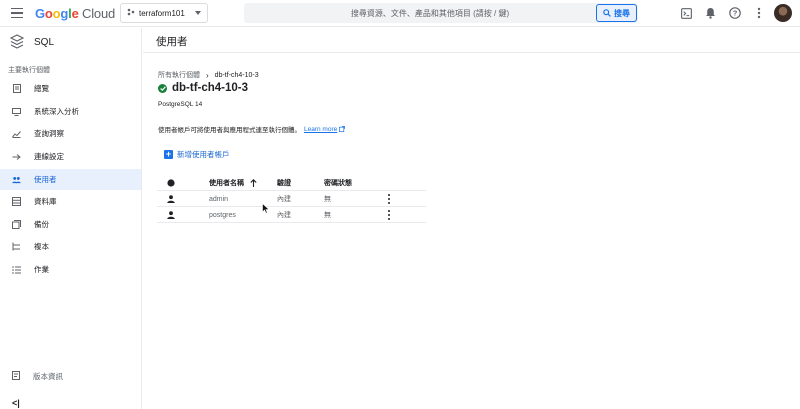 The height and width of the screenshot is (409, 800). Describe the element at coordinates (70, 133) in the screenshot. I see `sidebar-item-query-insights: 查詢洞察` at that location.